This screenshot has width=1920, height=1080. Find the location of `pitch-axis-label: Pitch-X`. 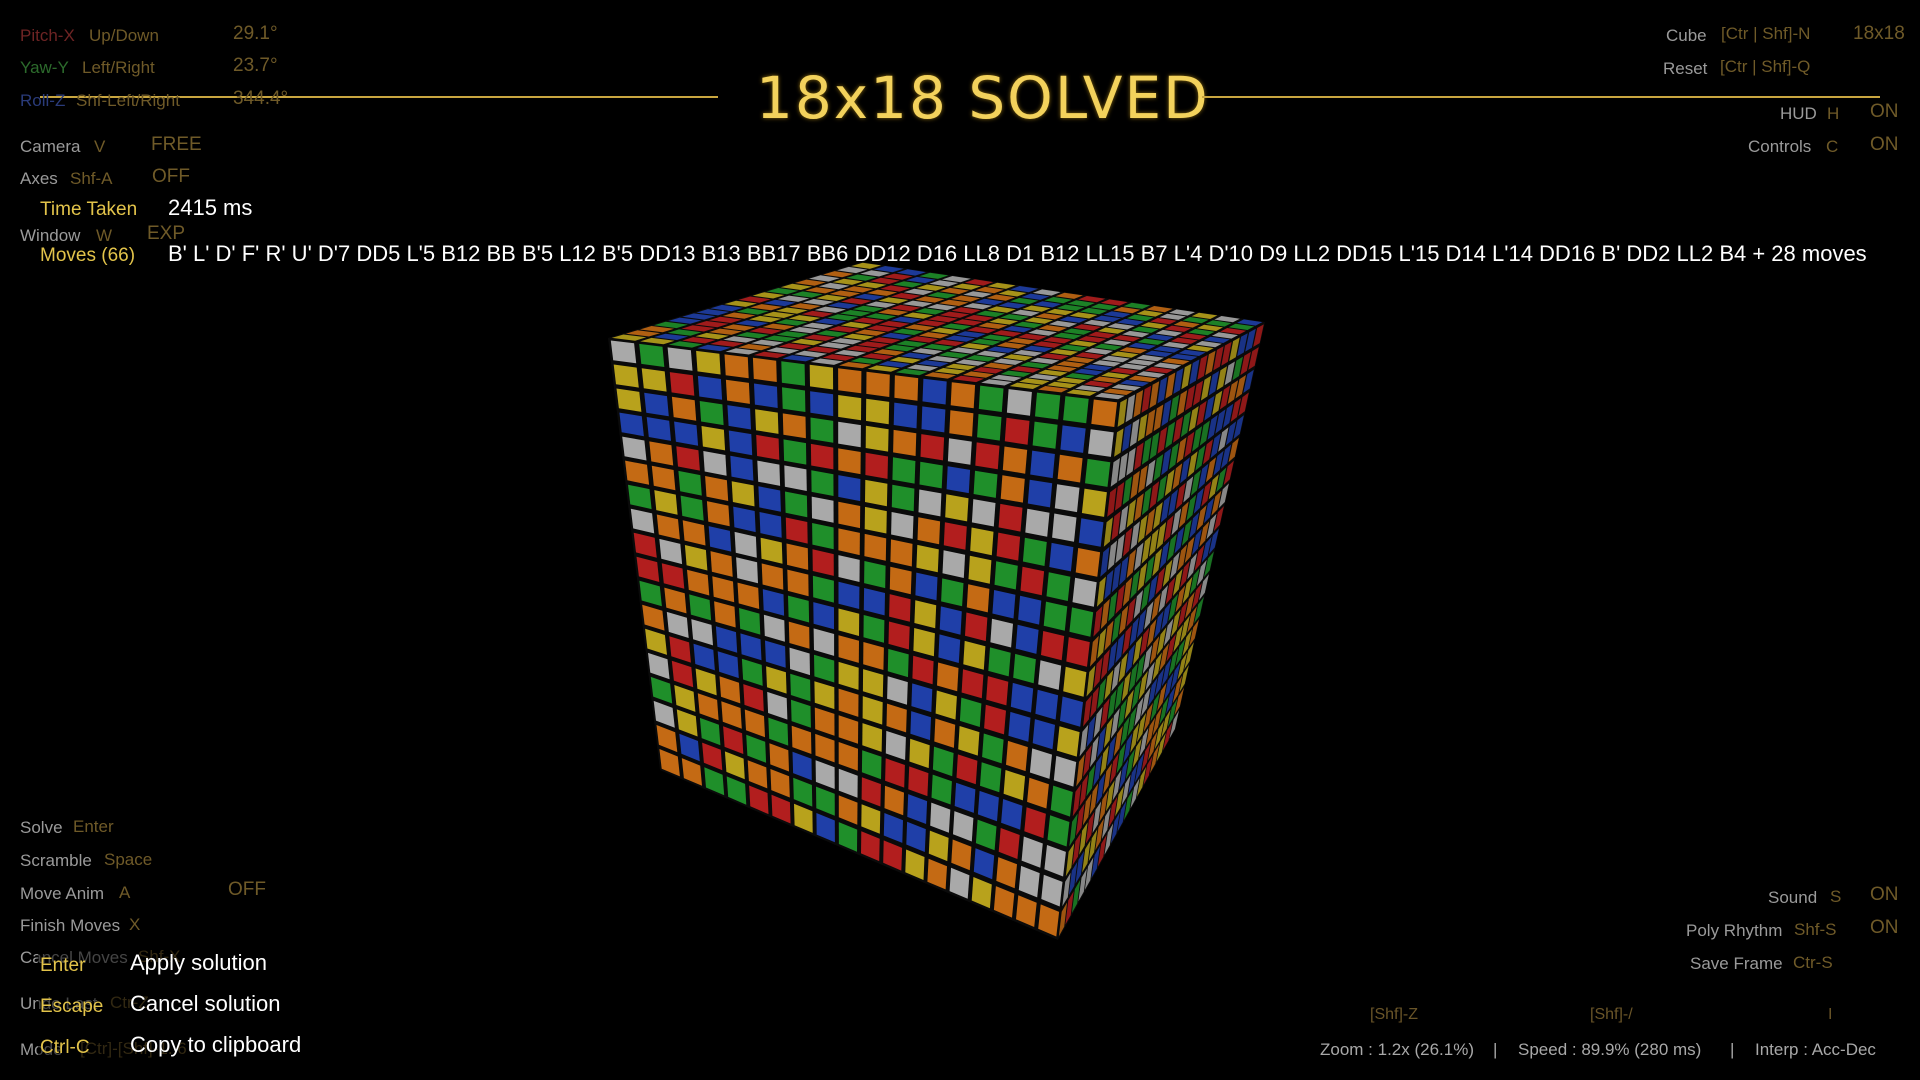

pitch-axis-label: Pitch-X is located at coordinates (47, 35).